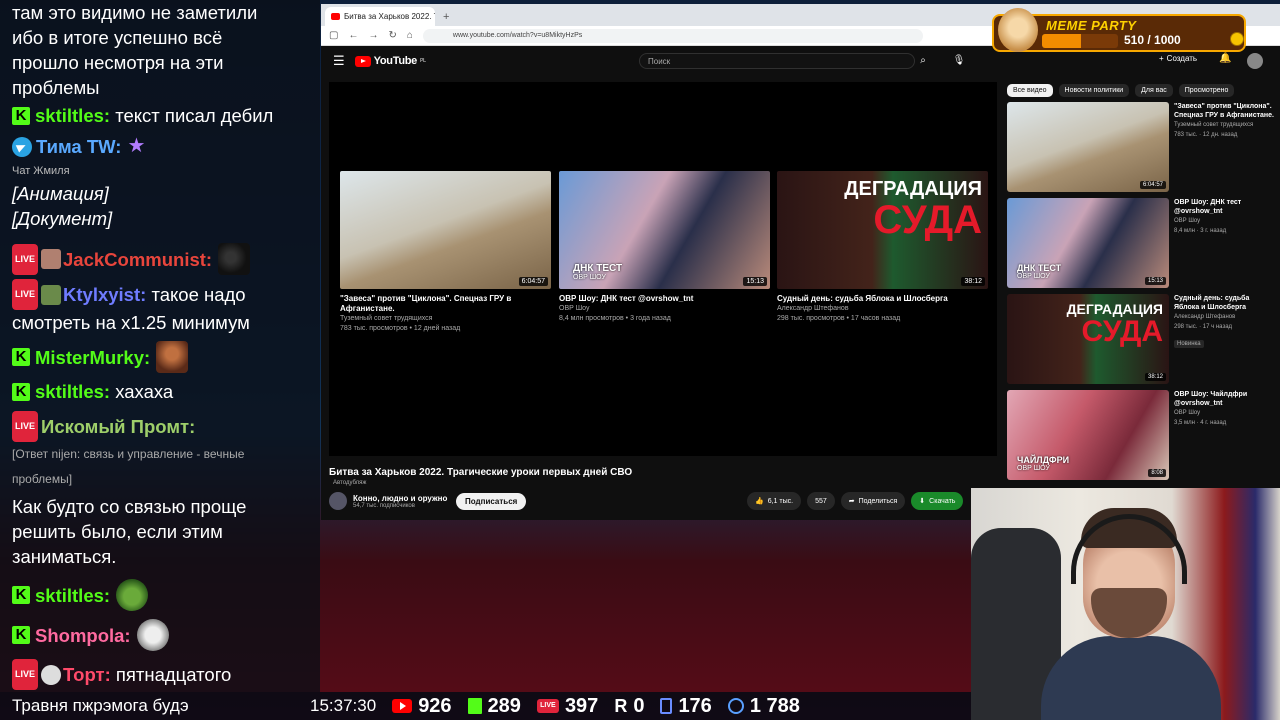 This screenshot has width=1280, height=720. Describe the element at coordinates (942, 501) in the screenshot. I see `download-label: Скачать` at that location.